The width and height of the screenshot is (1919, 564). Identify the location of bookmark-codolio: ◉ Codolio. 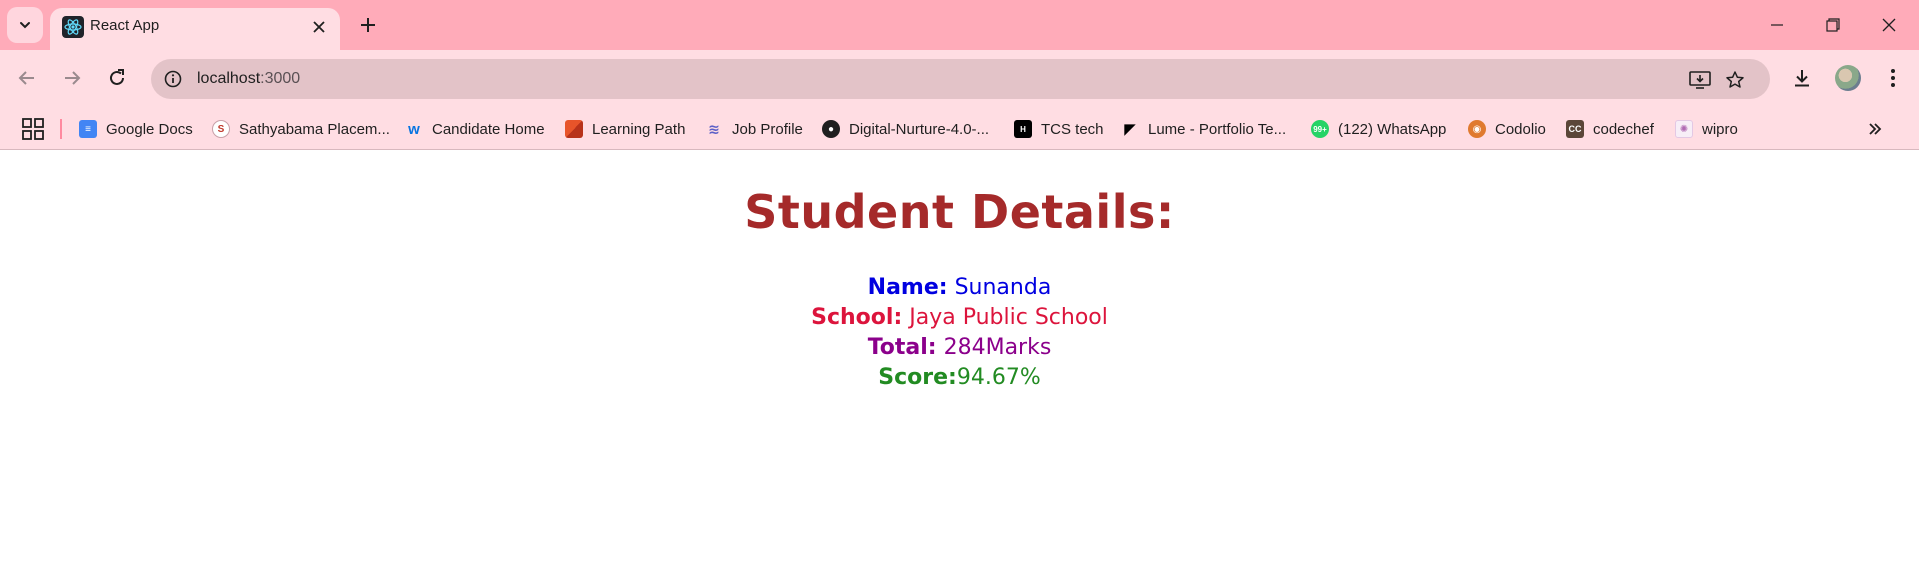
(1507, 129).